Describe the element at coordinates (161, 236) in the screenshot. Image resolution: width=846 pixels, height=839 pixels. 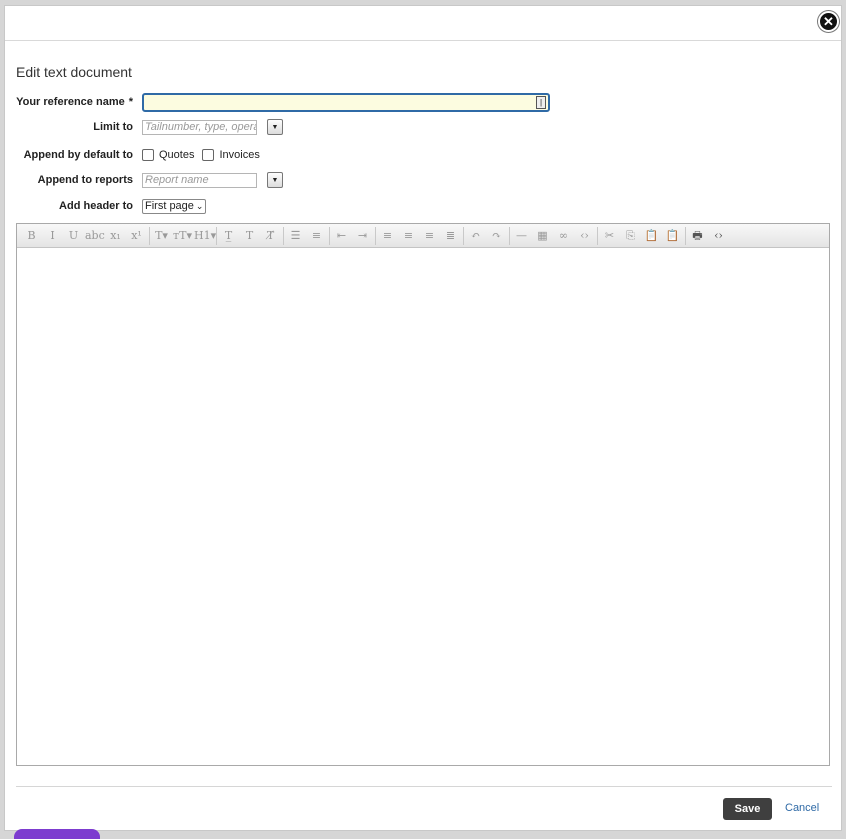
I see `font-icon: T▾` at that location.